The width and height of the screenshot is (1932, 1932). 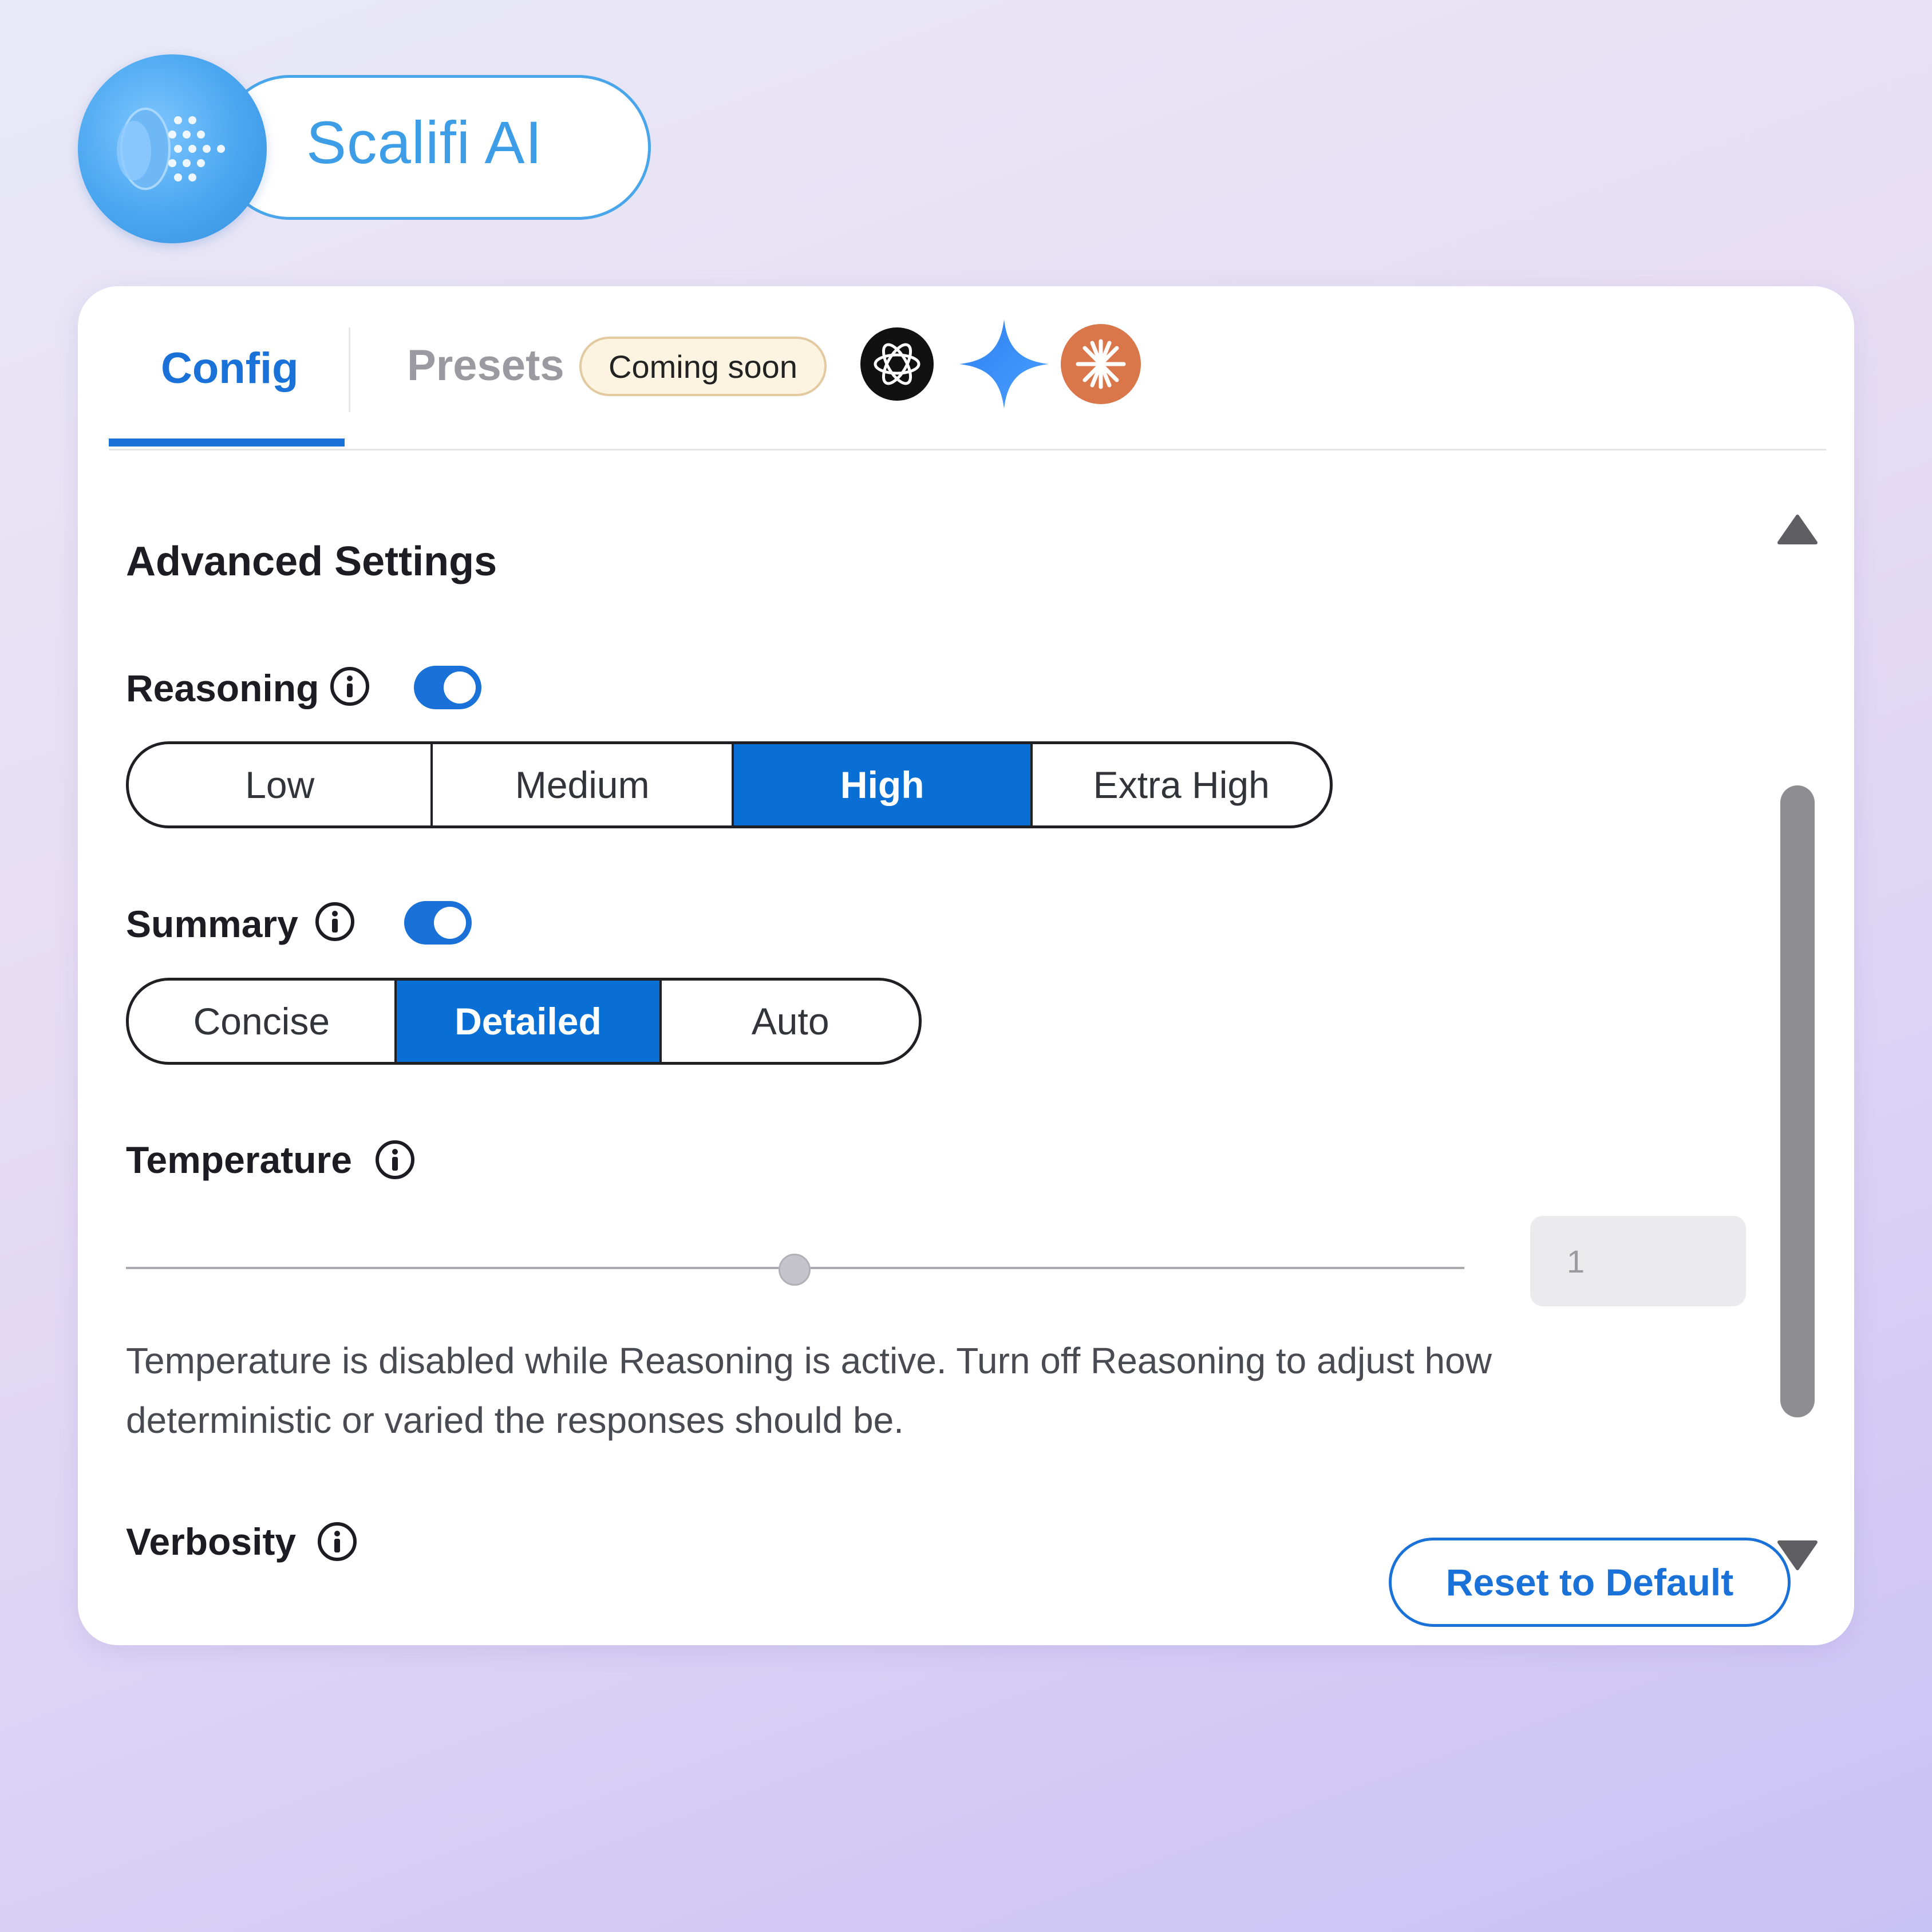 What do you see at coordinates (230, 368) in the screenshot?
I see `tab-config: Config` at bounding box center [230, 368].